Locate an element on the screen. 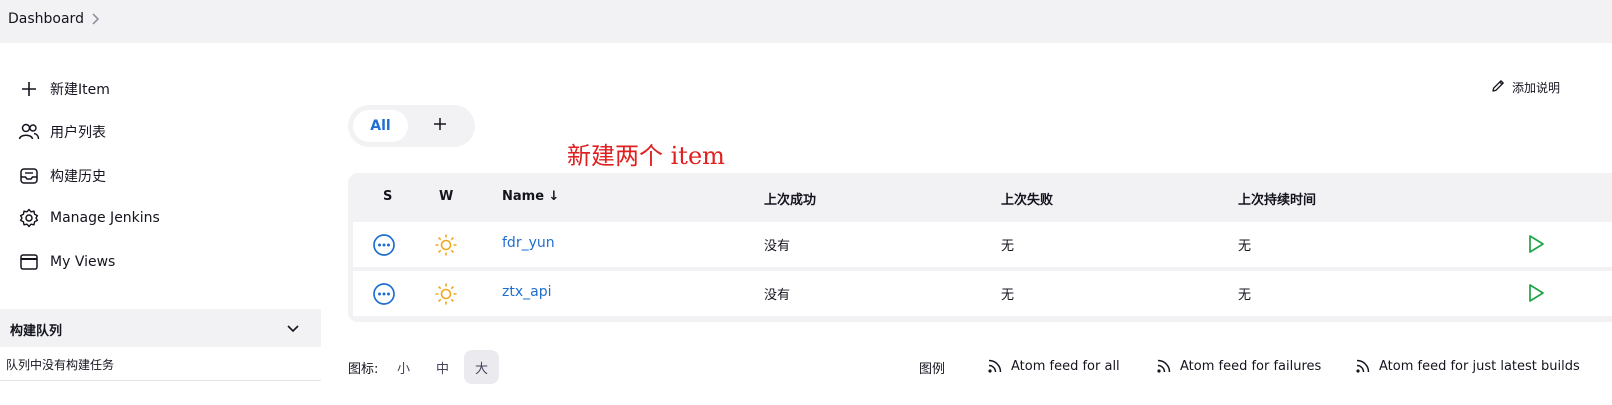 The image size is (1612, 405). history-inbox-icon is located at coordinates (29, 176).